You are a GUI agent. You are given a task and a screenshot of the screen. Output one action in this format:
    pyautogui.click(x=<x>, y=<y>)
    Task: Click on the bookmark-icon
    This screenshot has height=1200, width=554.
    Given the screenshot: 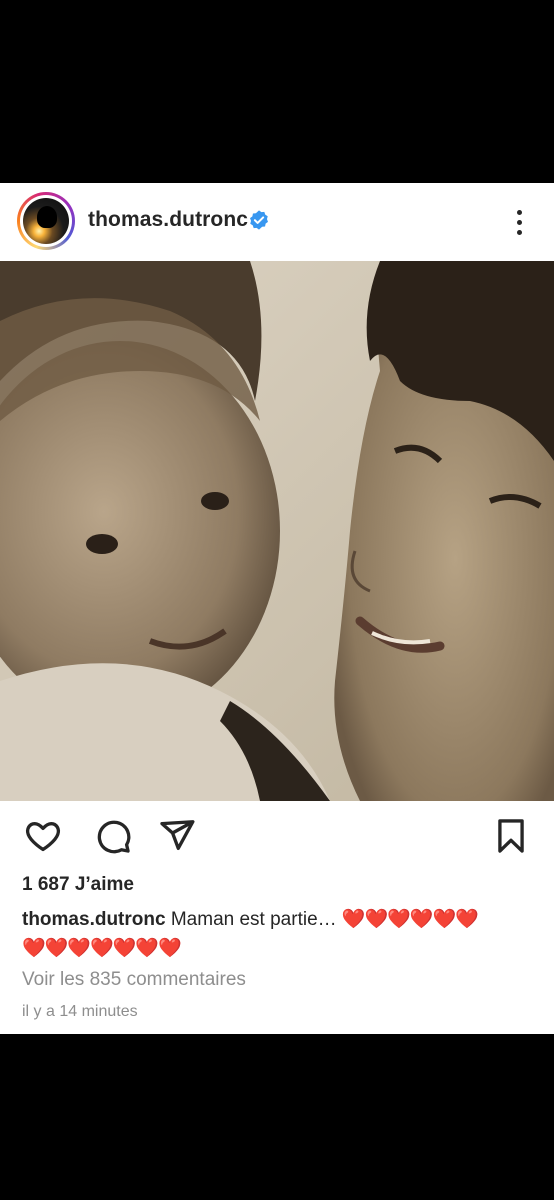 What is the action you would take?
    pyautogui.click(x=511, y=836)
    